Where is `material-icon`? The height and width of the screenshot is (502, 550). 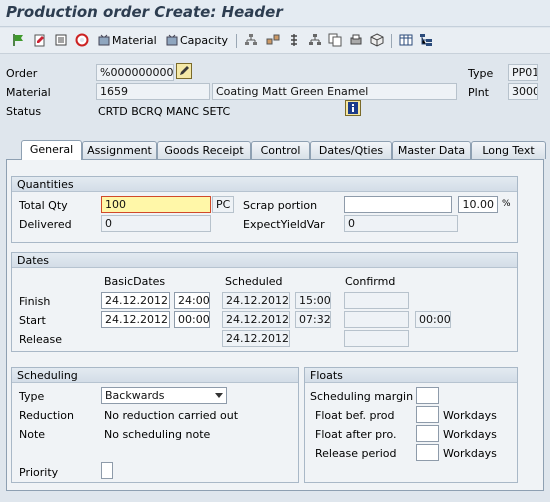 material-icon is located at coordinates (104, 40).